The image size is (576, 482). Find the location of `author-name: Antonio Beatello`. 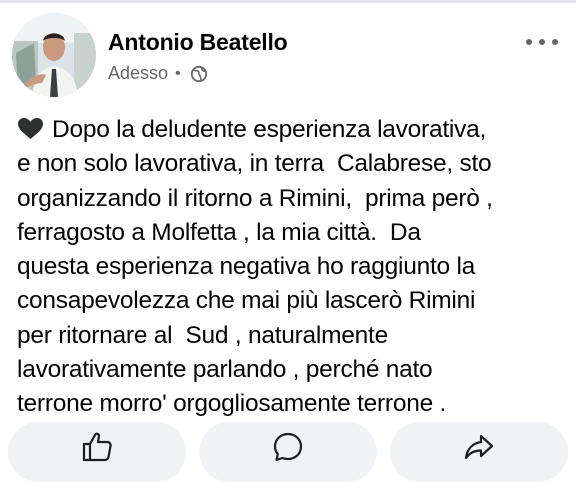

author-name: Antonio Beatello is located at coordinates (198, 42).